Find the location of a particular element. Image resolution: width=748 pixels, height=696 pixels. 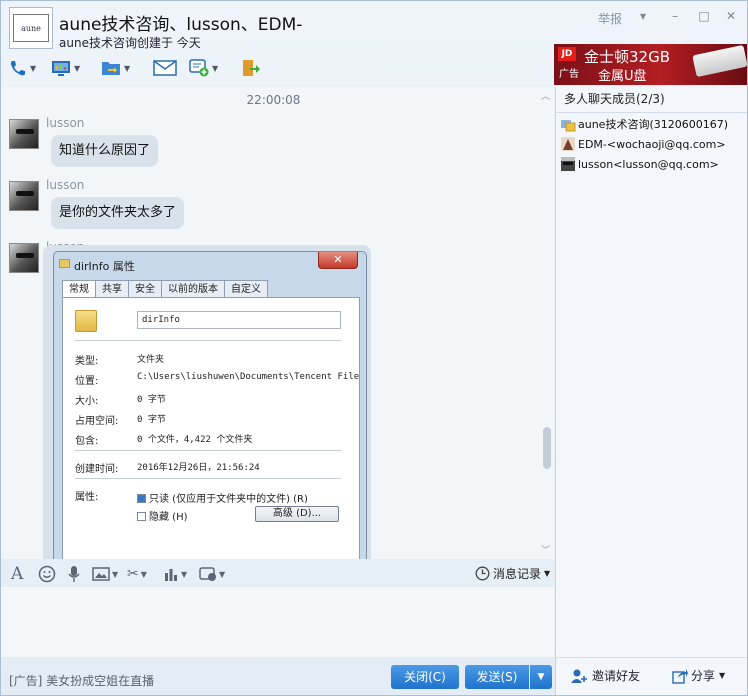

image-icon: ▼ is located at coordinates (105, 574).